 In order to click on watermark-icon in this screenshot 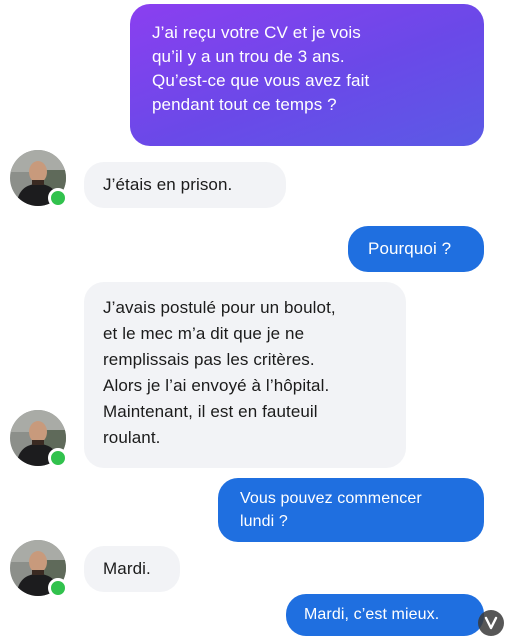, I will do `click(491, 623)`.